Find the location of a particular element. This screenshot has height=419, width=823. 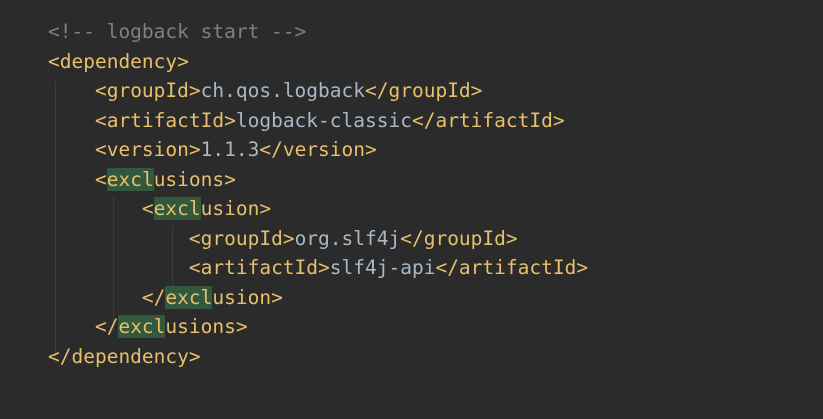

artifactid-value: logback-classic is located at coordinates (323, 120).